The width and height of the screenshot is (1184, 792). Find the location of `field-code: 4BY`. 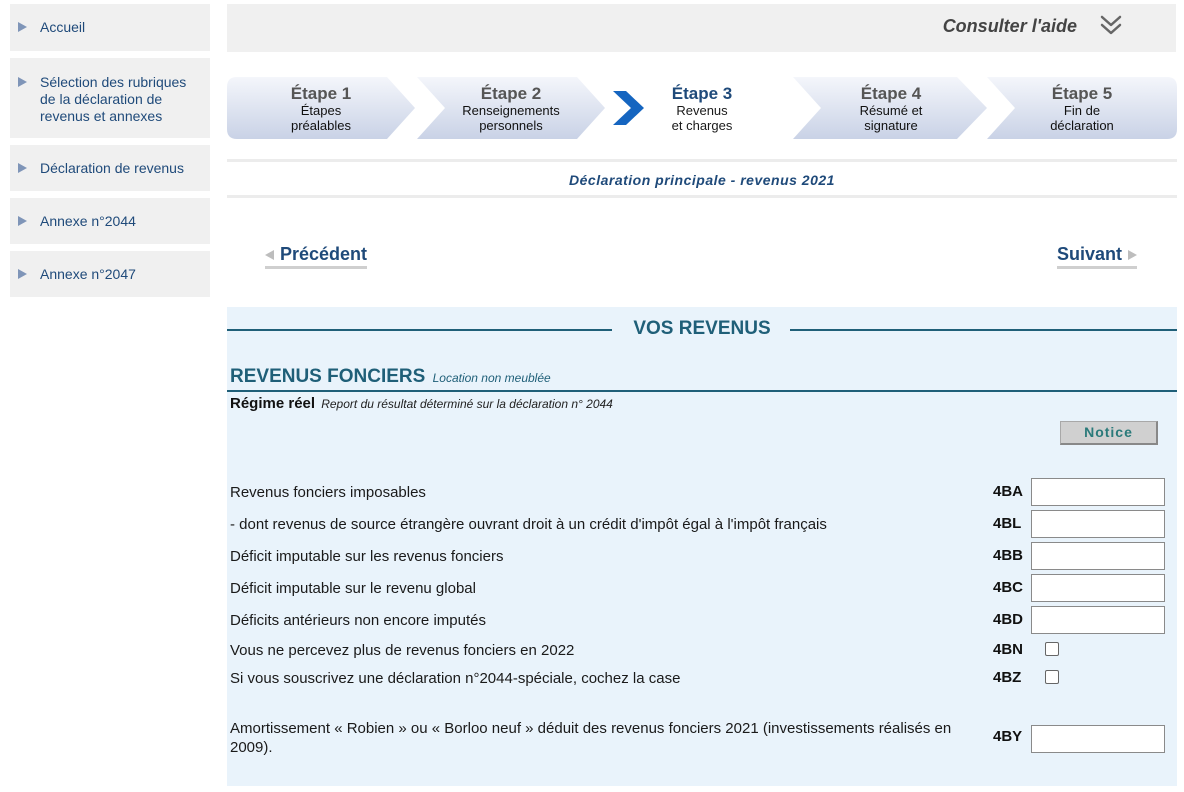

field-code: 4BY is located at coordinates (1008, 736).